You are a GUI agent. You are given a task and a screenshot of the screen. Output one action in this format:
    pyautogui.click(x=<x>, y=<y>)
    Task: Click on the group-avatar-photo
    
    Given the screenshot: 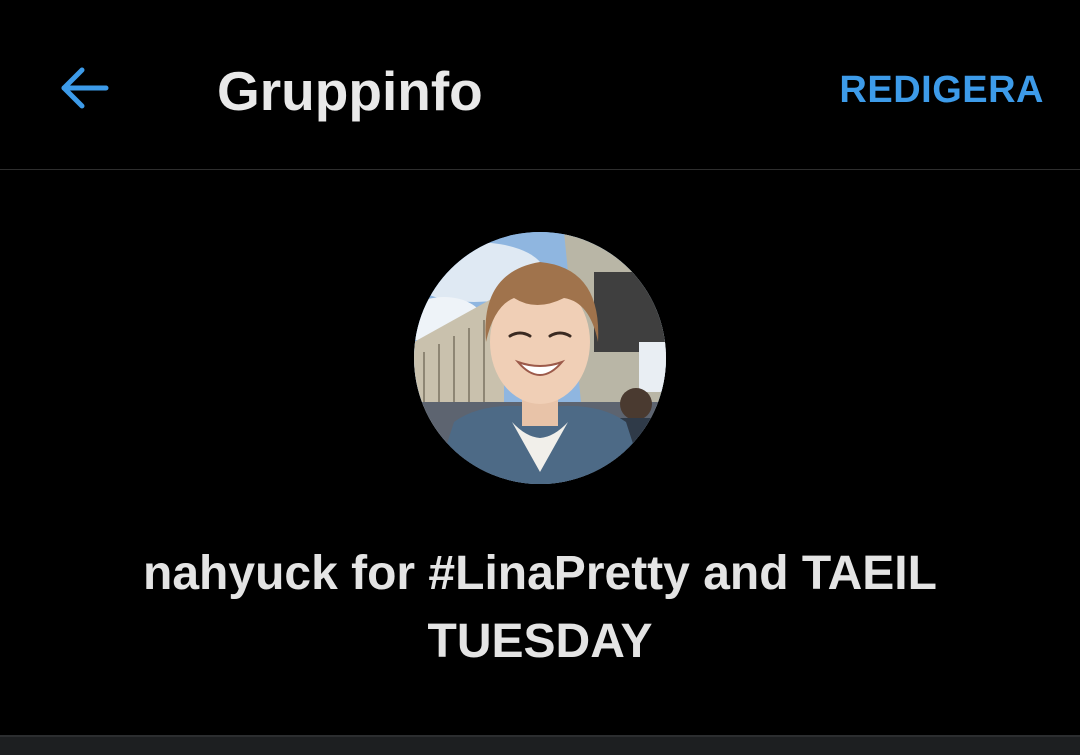 What is the action you would take?
    pyautogui.click(x=540, y=358)
    